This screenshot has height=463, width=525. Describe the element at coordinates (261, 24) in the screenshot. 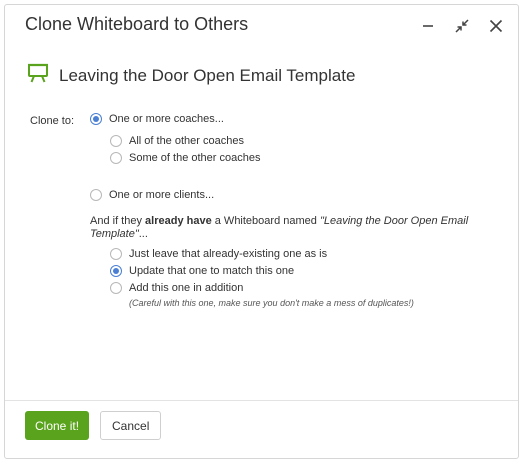

I see `title-bar: Clone Whiteboard to Others` at that location.